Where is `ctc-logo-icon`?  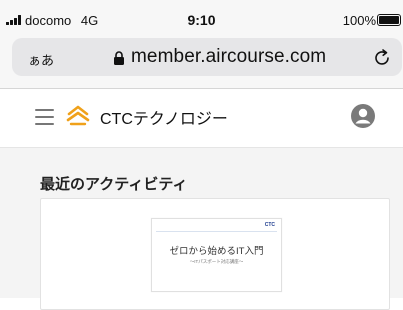
ctc-logo-icon is located at coordinates (78, 115).